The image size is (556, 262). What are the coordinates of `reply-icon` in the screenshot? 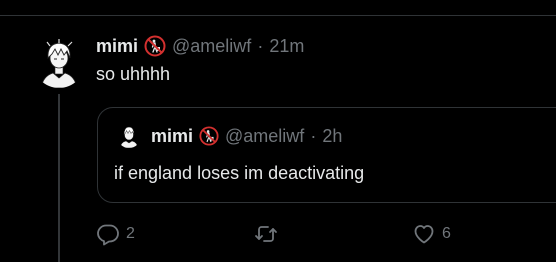 It's located at (108, 234).